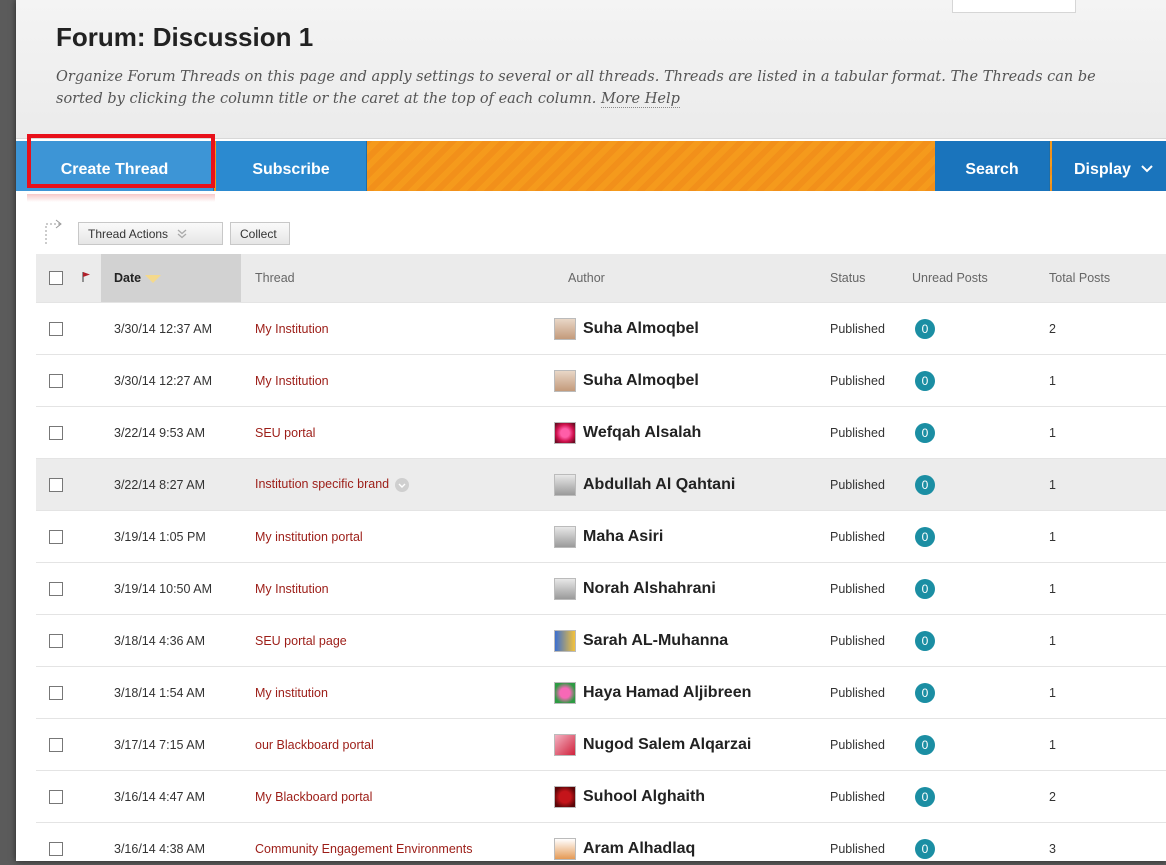 The width and height of the screenshot is (1166, 865). I want to click on search-button: Search, so click(992, 166).